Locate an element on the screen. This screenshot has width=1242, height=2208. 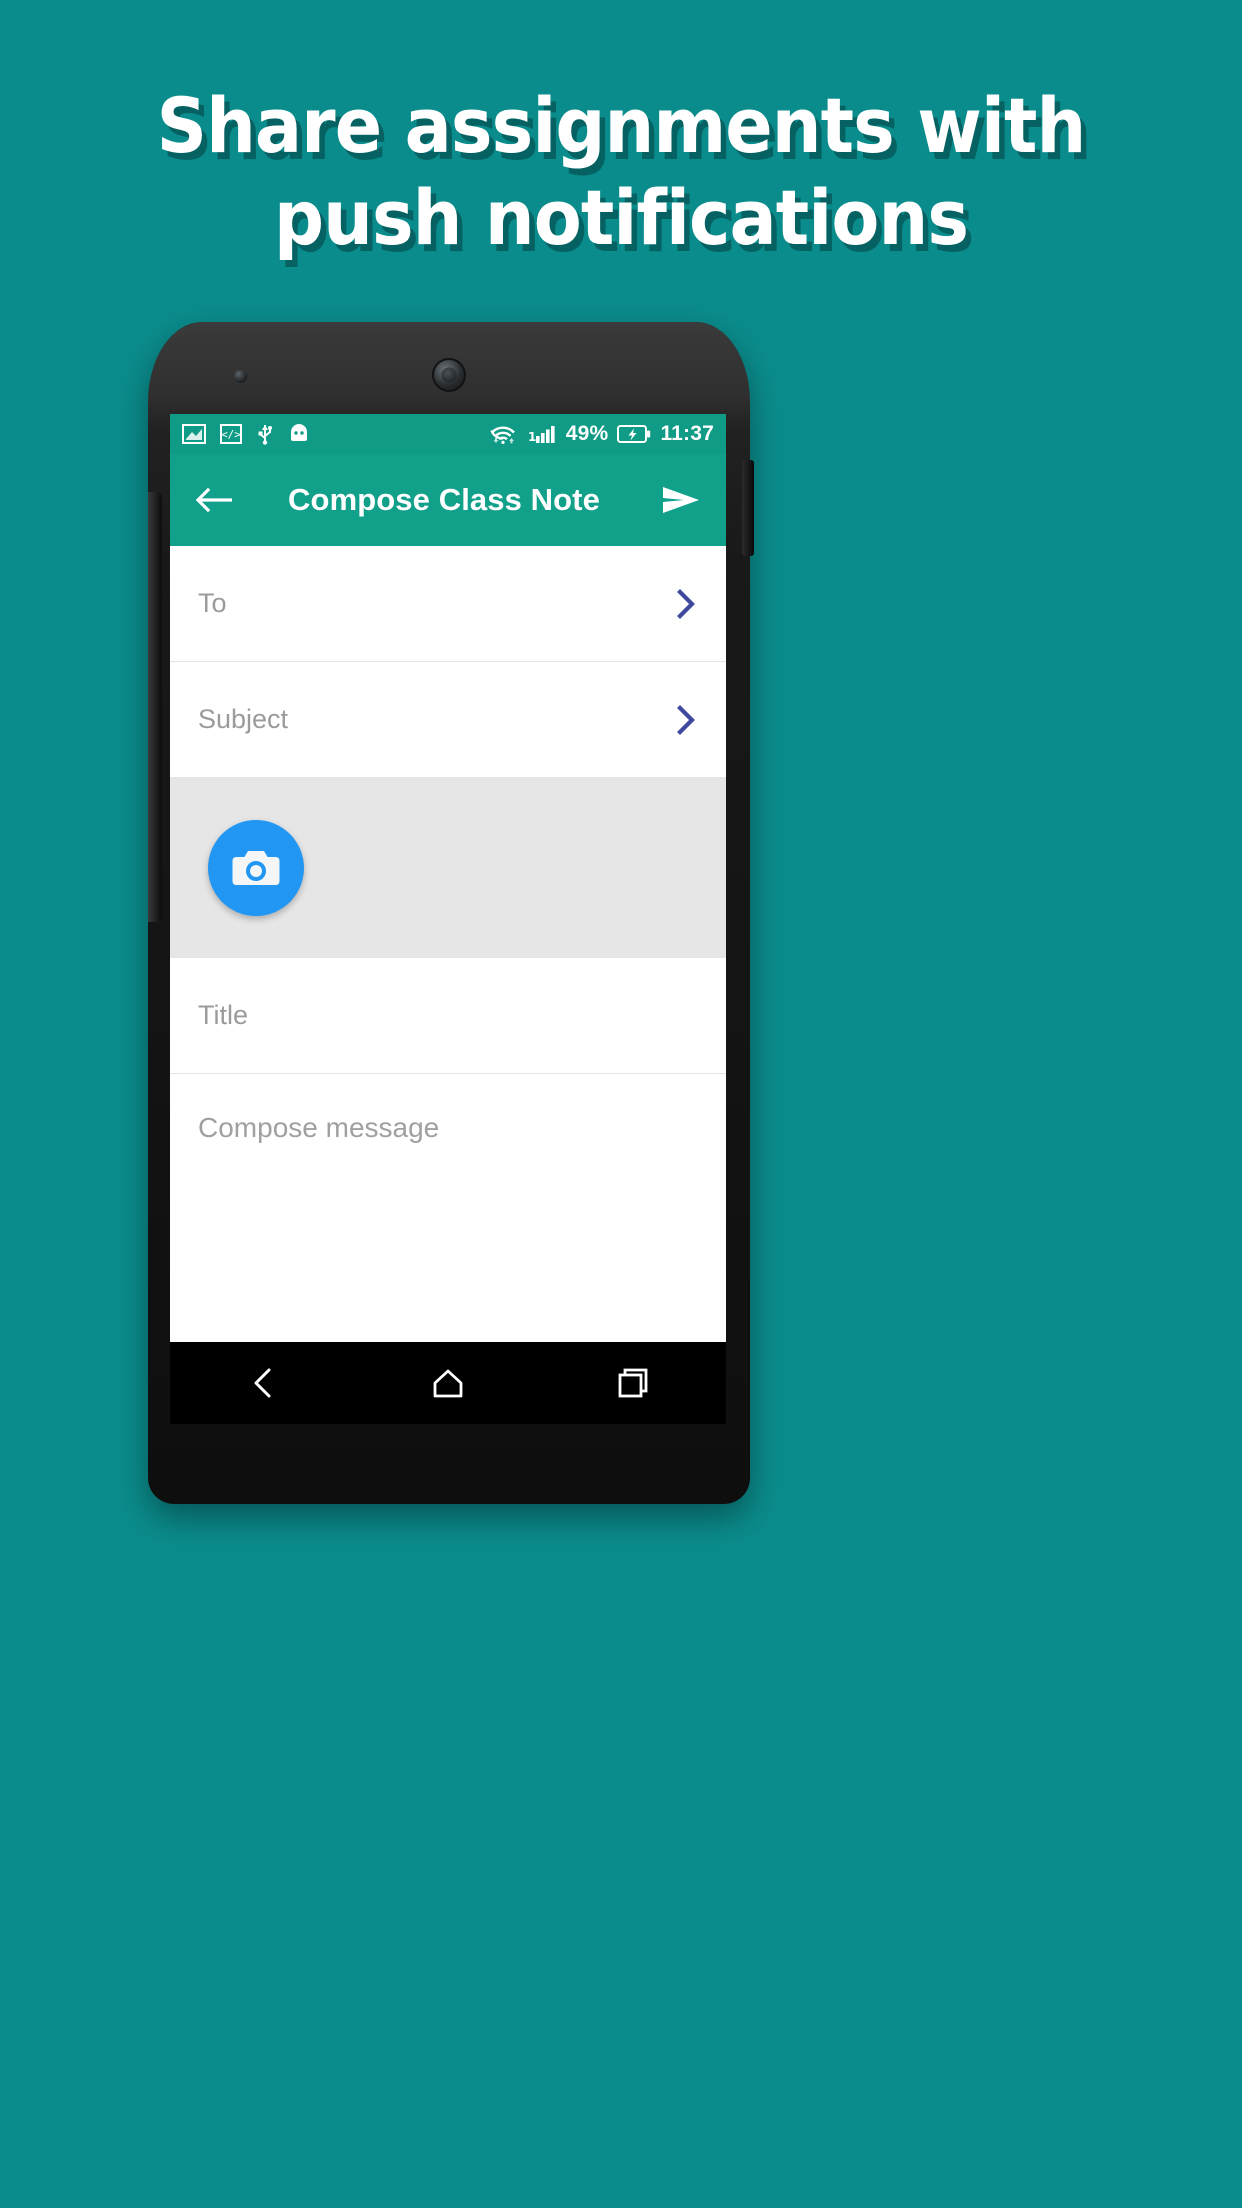
status-bar: </> 1 49% 11:37 is located at coordinates (448, 434).